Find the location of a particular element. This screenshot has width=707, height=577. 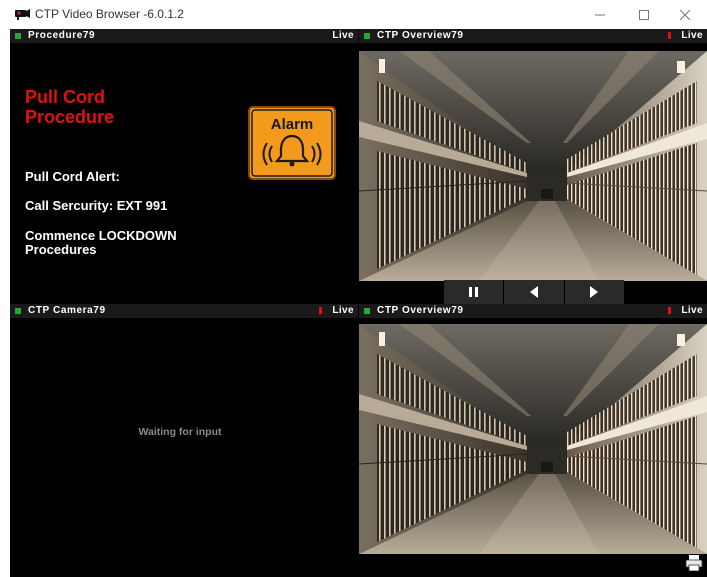

lockdown-text-line1: Commence LOCKDOWN is located at coordinates (101, 235).